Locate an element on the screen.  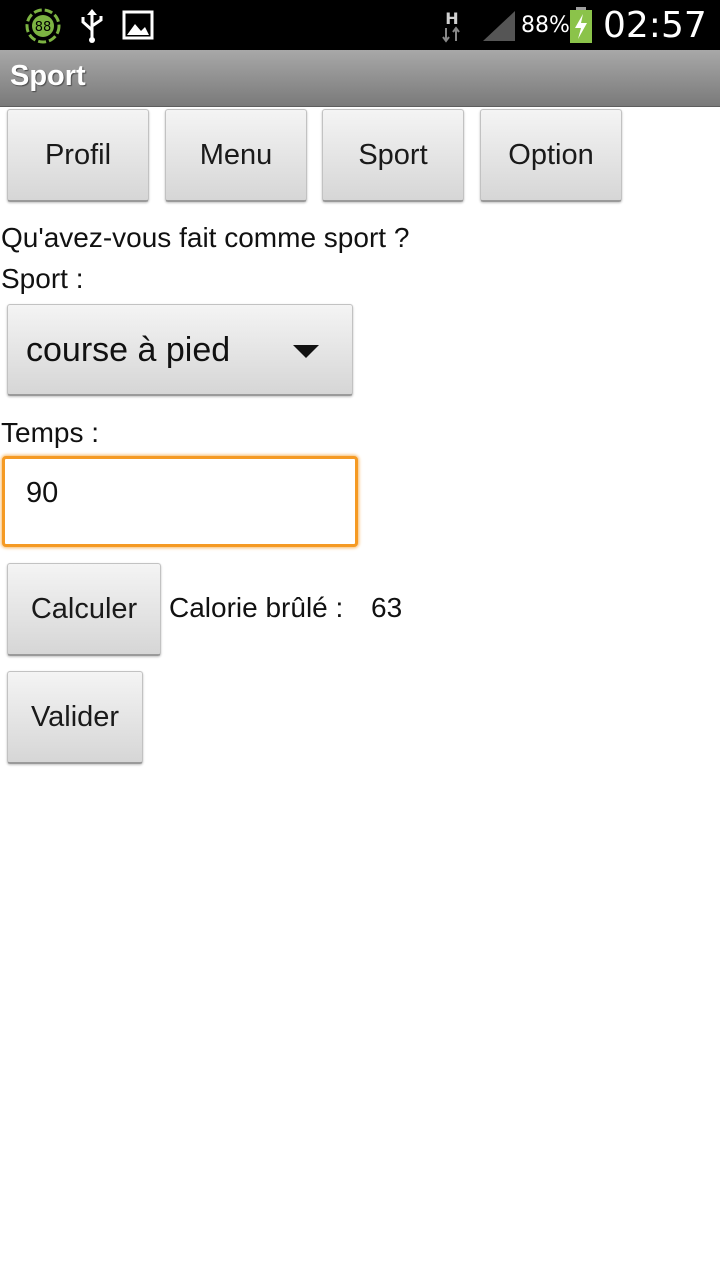
dropdown-arrow-icon is located at coordinates (306, 351).